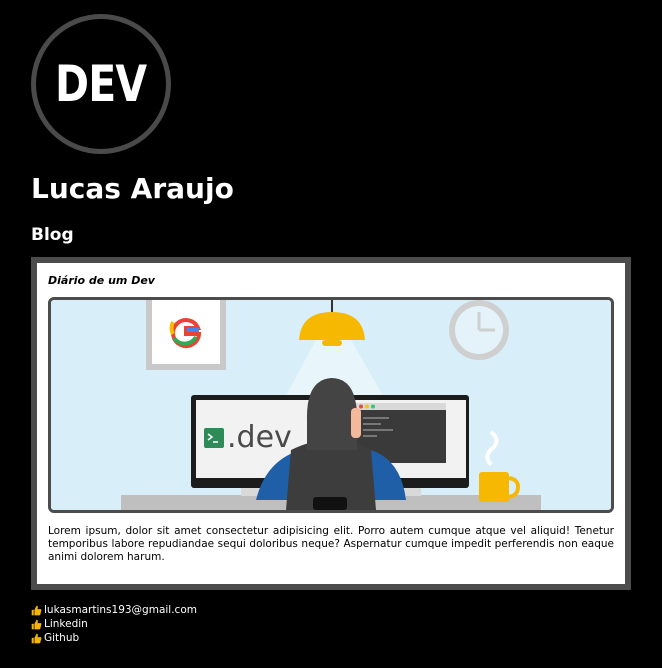  I want to click on logo-text: DEV, so click(101, 84).